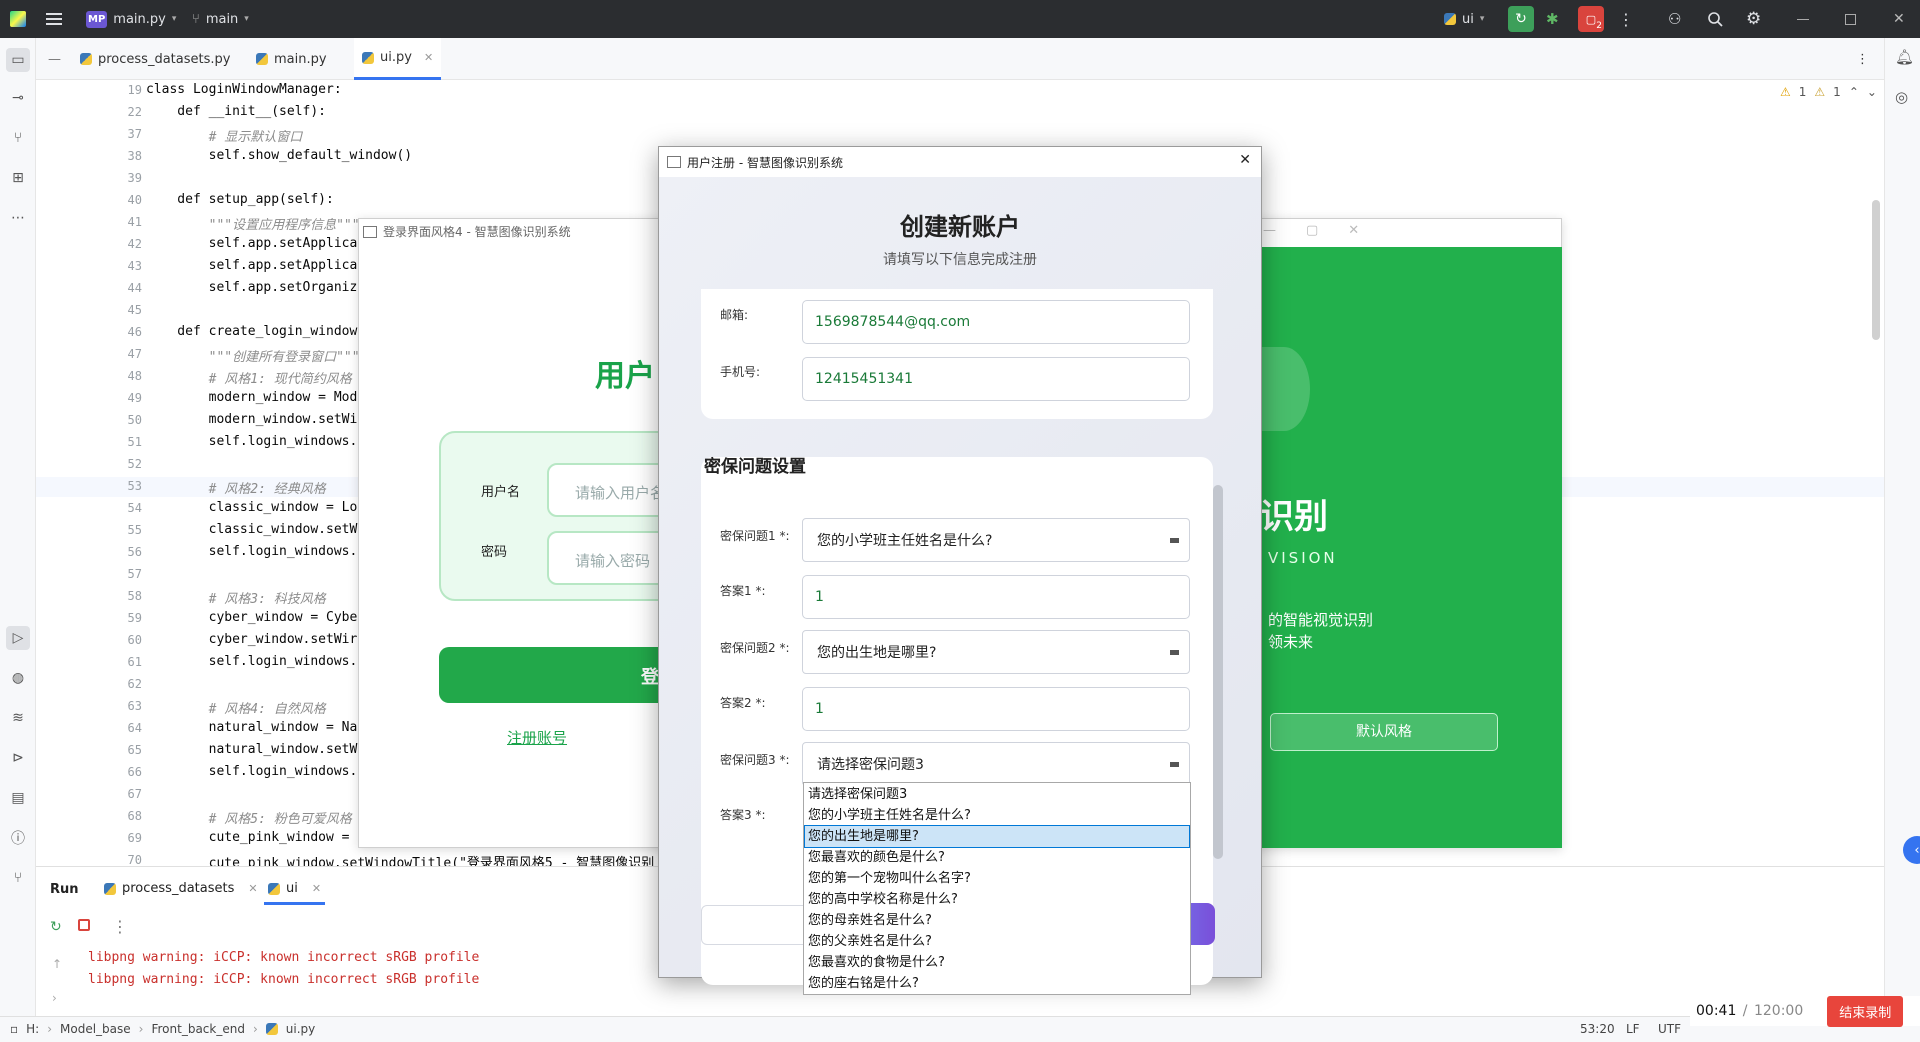 This screenshot has width=1920, height=1042. What do you see at coordinates (236, 597) in the screenshot?
I see `code-line: # 风格3: 科技风格` at bounding box center [236, 597].